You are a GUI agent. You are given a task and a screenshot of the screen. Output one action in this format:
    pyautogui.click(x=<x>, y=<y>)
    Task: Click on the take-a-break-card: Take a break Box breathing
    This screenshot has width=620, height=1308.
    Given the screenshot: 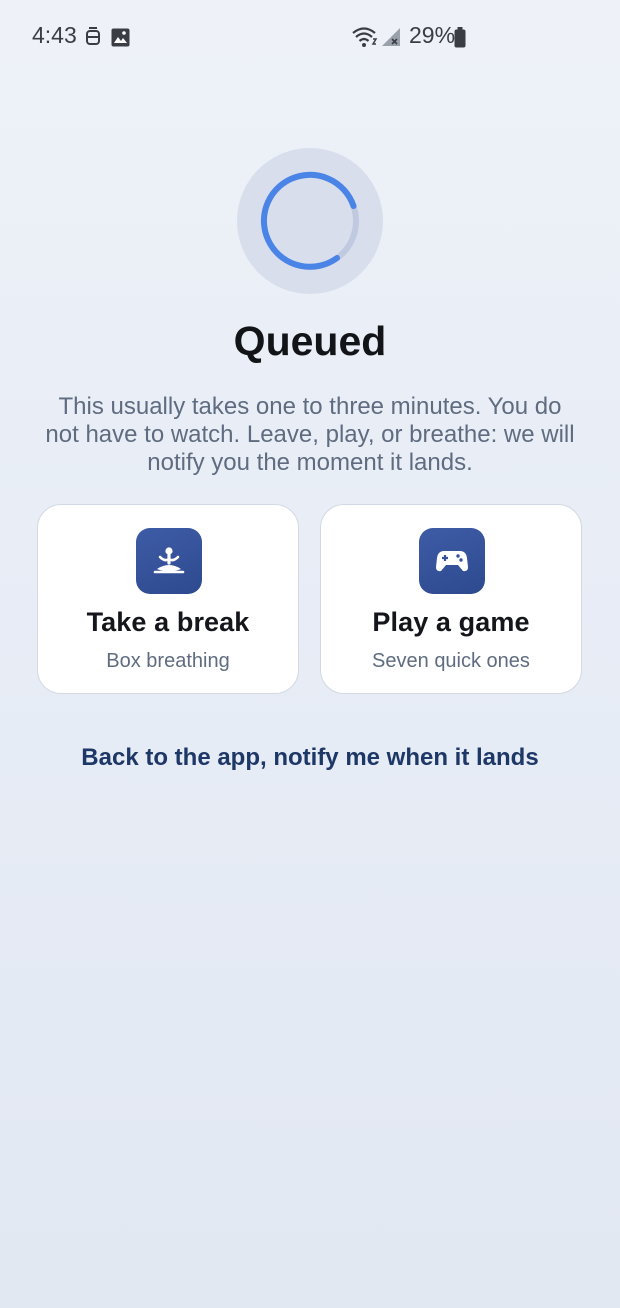 What is the action you would take?
    pyautogui.click(x=168, y=599)
    